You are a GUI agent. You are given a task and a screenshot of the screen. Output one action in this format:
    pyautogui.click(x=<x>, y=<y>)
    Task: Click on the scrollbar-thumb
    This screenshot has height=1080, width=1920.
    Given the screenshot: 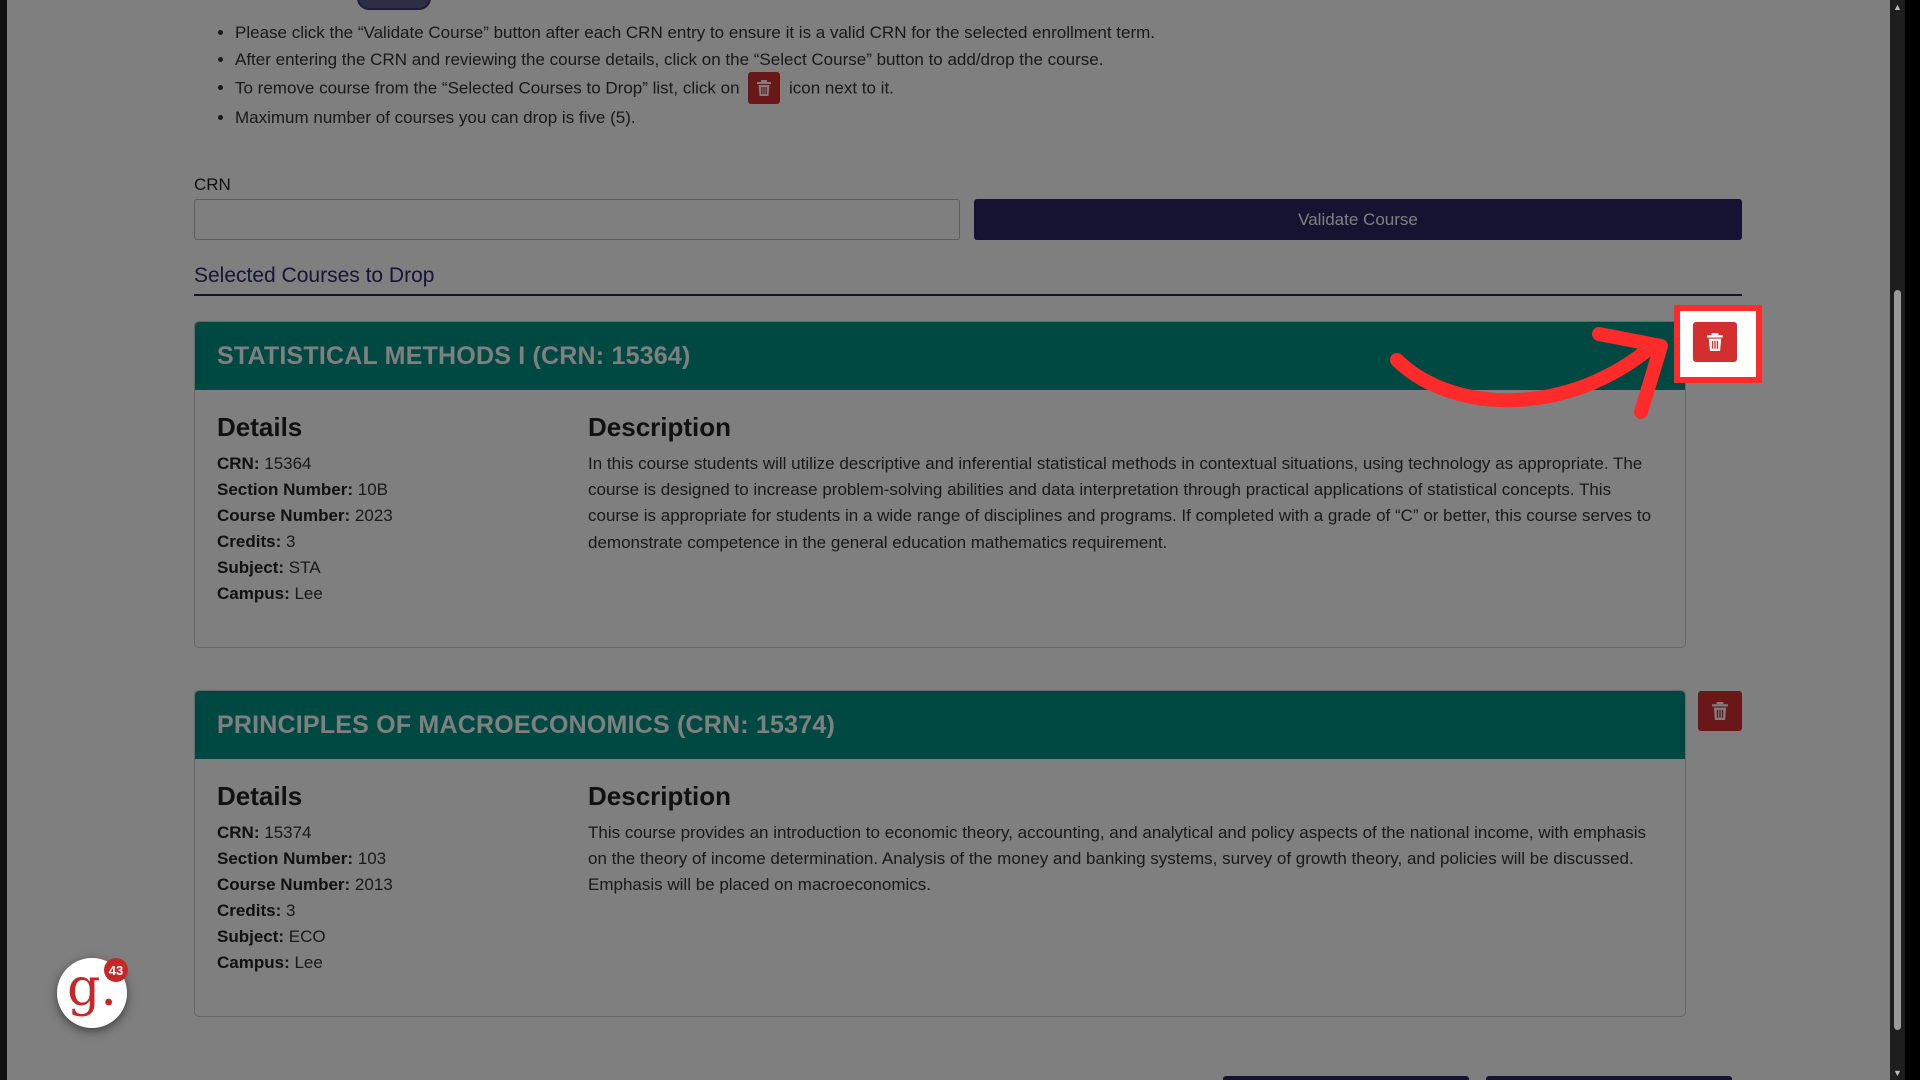 What is the action you would take?
    pyautogui.click(x=1897, y=660)
    